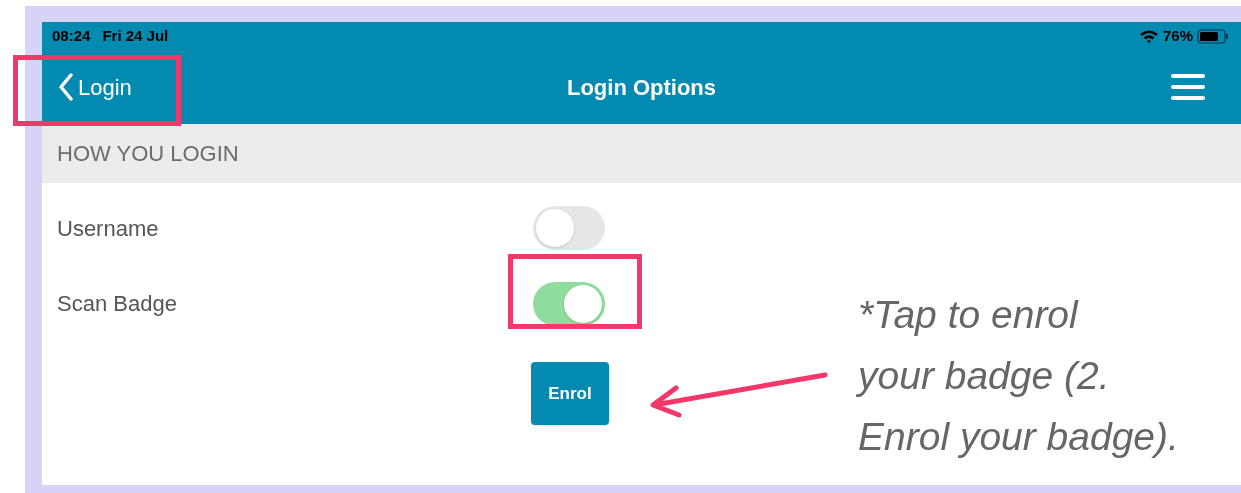  What do you see at coordinates (95, 87) in the screenshot?
I see `back-button: Login` at bounding box center [95, 87].